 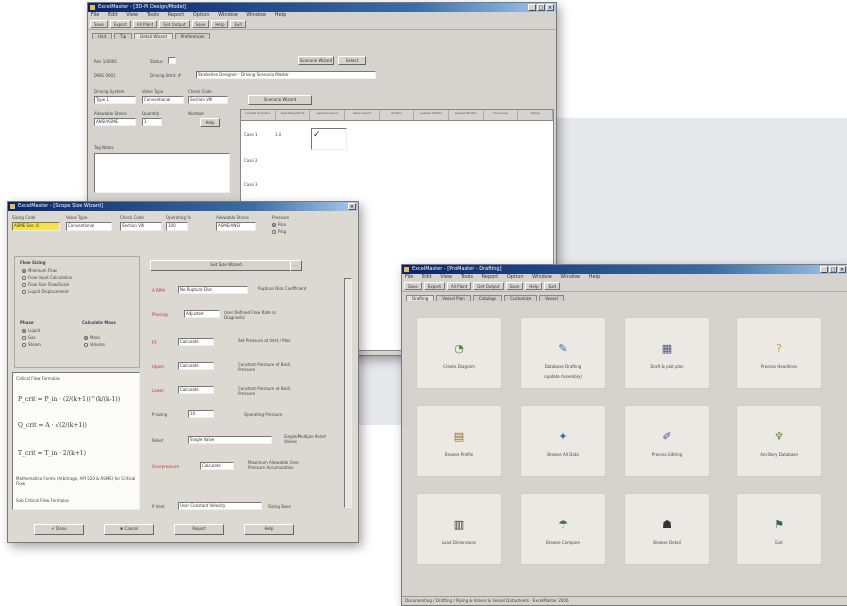 What do you see at coordinates (59, 529) in the screenshot?
I see `done-button: ✔ Done` at bounding box center [59, 529].